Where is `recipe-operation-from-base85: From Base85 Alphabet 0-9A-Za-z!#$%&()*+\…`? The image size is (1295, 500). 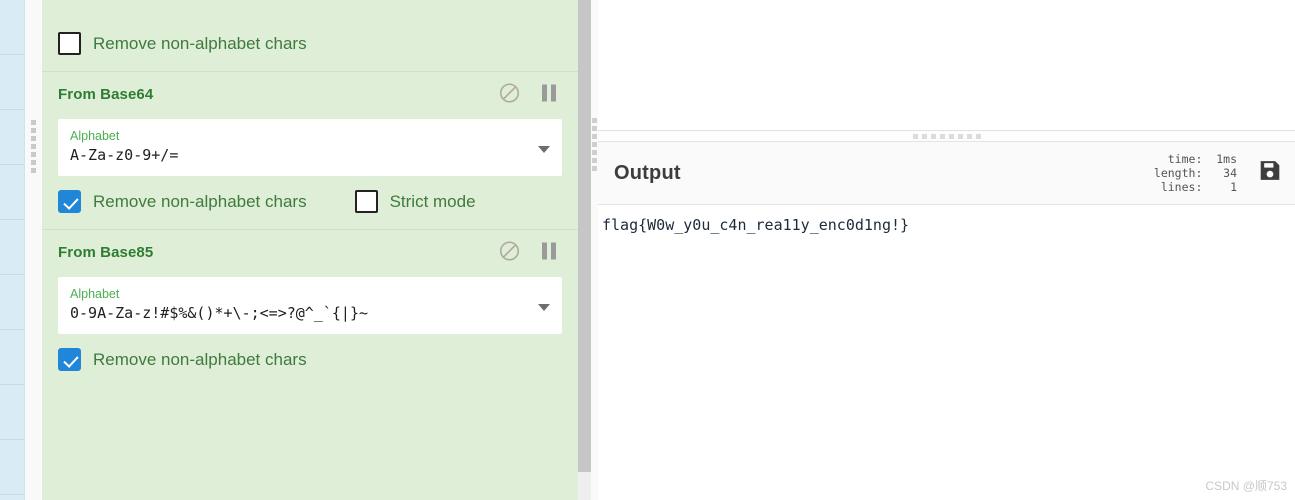
recipe-operation-from-base85: From Base85 Alphabet 0-9A-Za-z!#$%&()*+\… is located at coordinates (310, 308).